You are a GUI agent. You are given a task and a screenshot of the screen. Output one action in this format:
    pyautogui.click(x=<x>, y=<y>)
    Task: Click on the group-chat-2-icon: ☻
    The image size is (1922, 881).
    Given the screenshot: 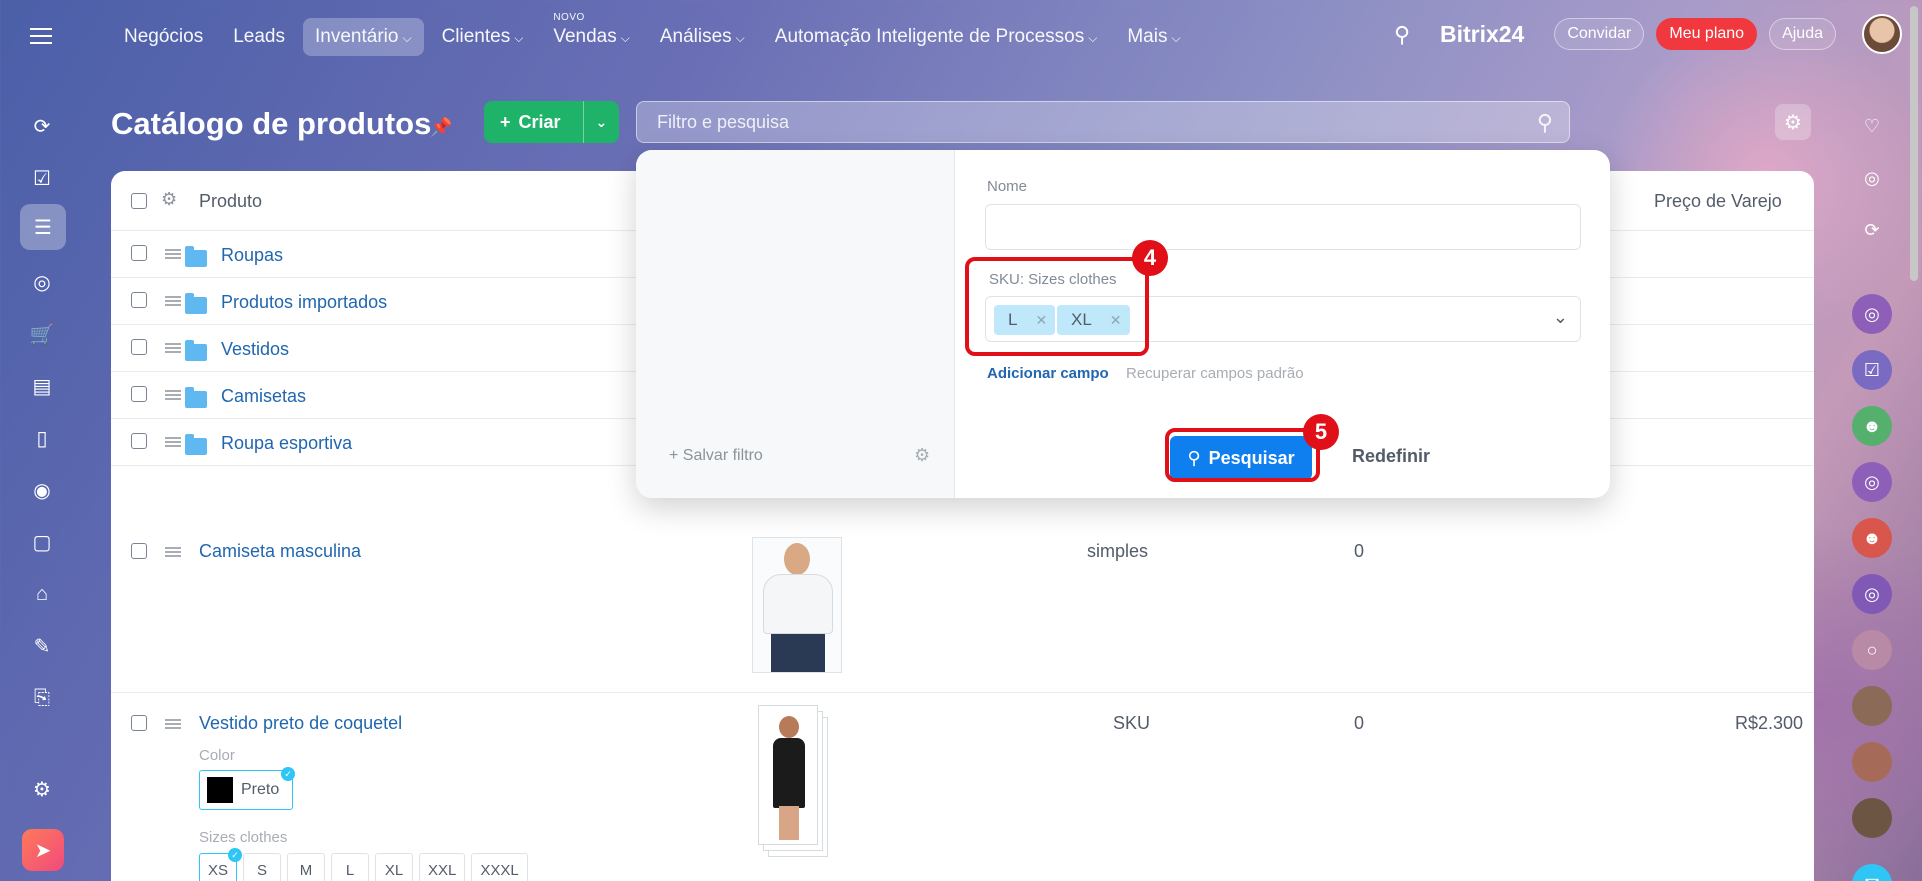 What is the action you would take?
    pyautogui.click(x=1872, y=538)
    